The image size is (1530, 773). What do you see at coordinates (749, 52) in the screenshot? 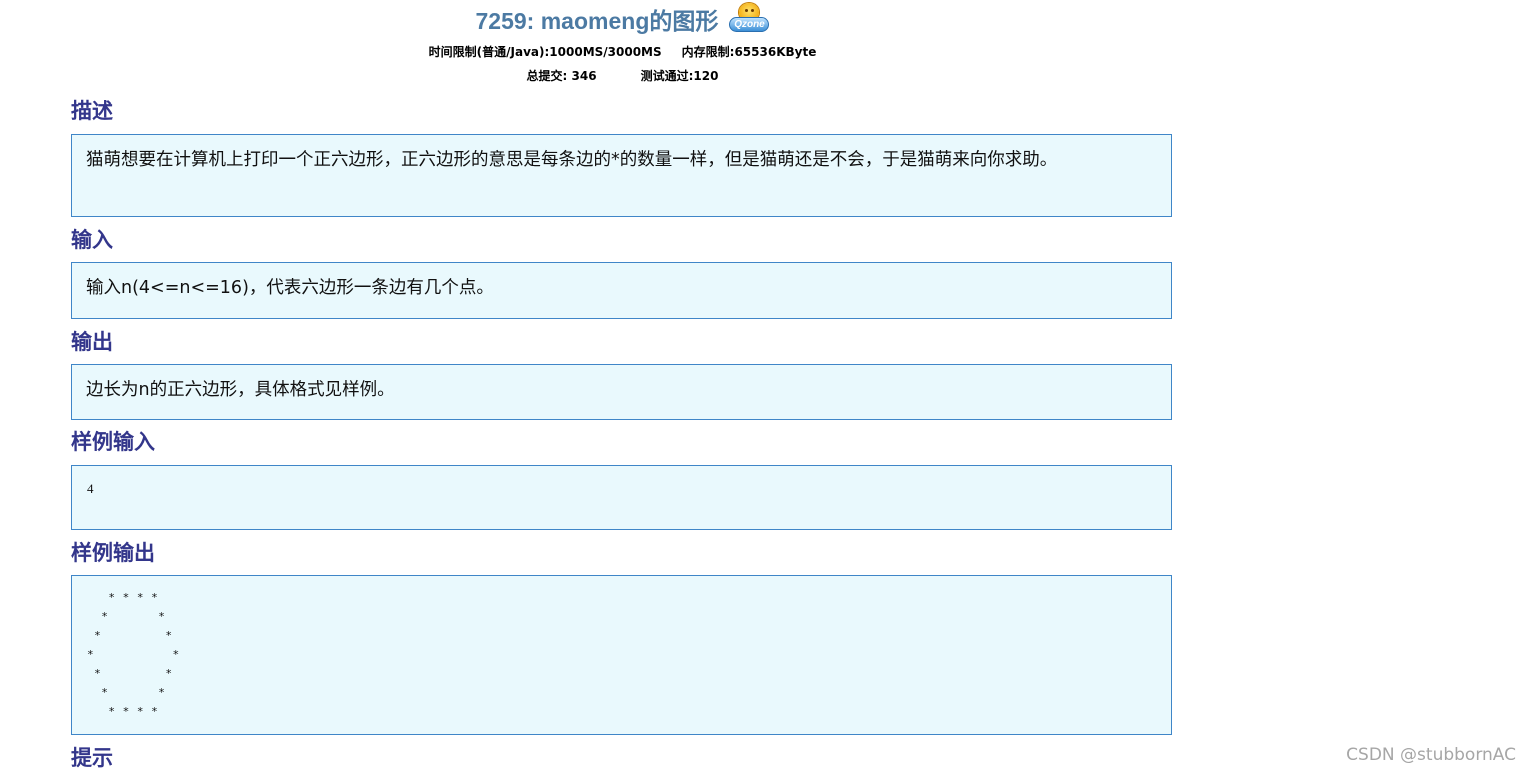
I see `memory-limit: 内存限制:65536KByte` at bounding box center [749, 52].